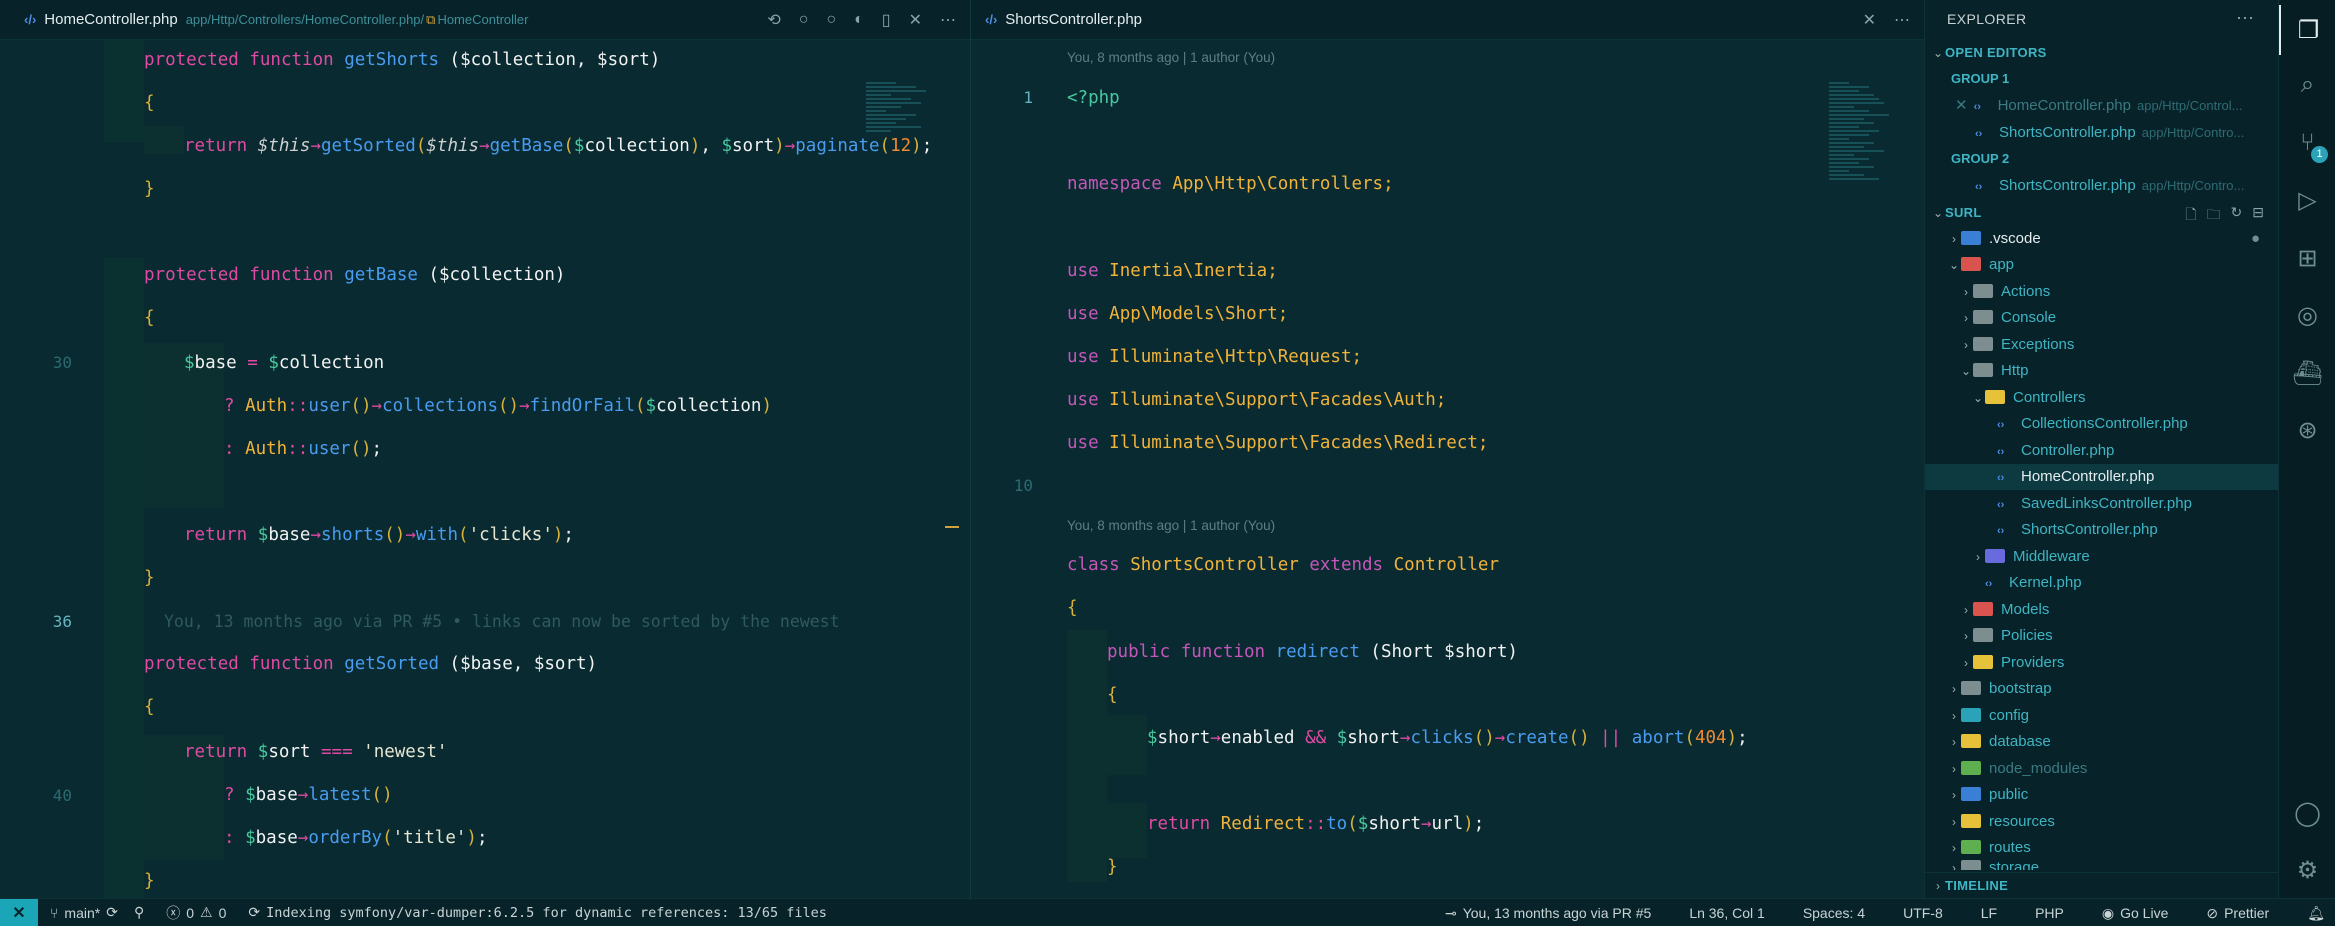 This screenshot has width=2335, height=926. I want to click on tree-folder: › Actions, so click(2101, 292).